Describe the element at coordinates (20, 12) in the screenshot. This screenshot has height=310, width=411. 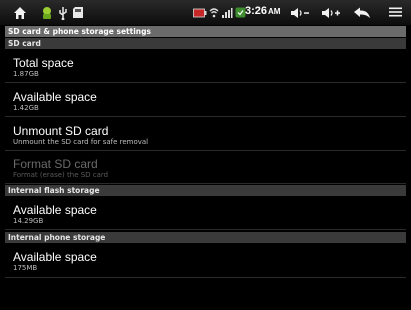
I see `home-icon` at that location.